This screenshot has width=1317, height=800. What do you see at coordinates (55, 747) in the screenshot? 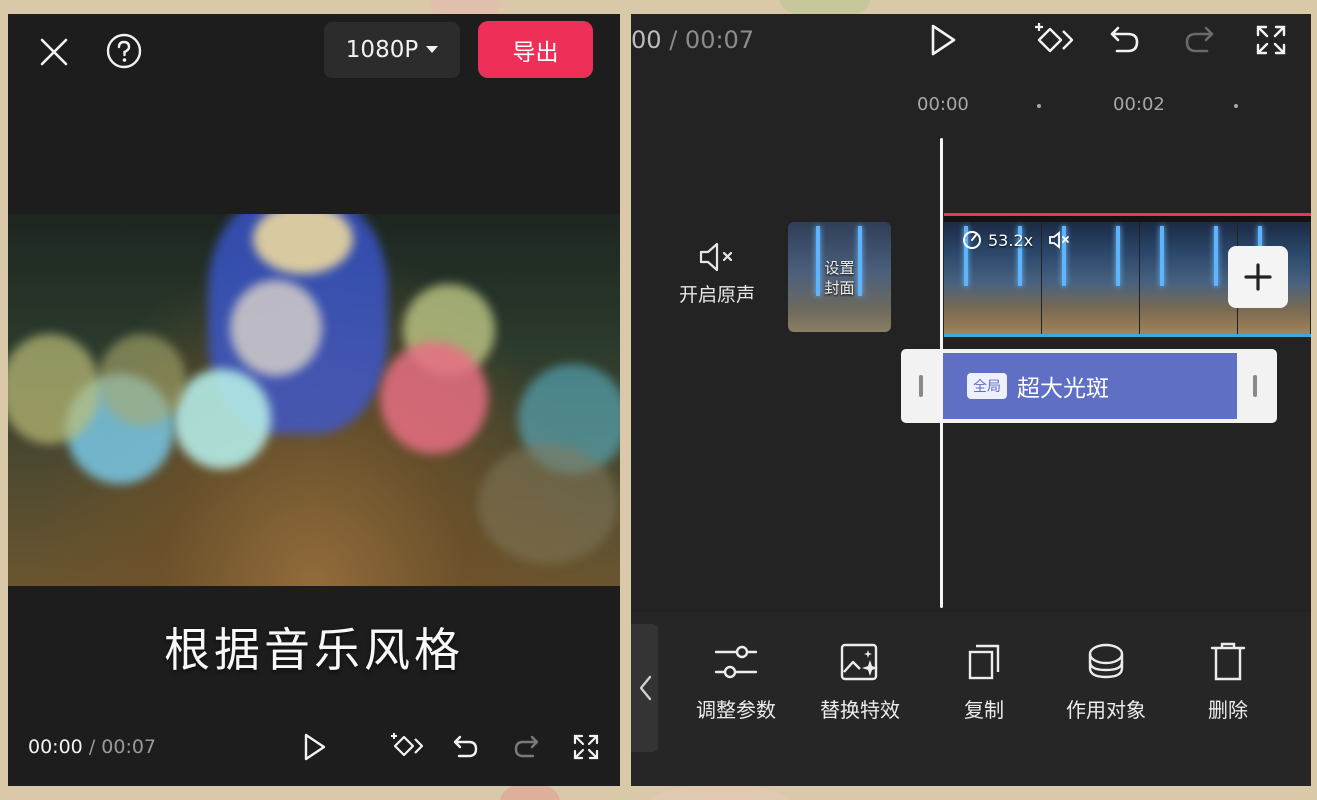
I see `current-time: 00:00` at bounding box center [55, 747].